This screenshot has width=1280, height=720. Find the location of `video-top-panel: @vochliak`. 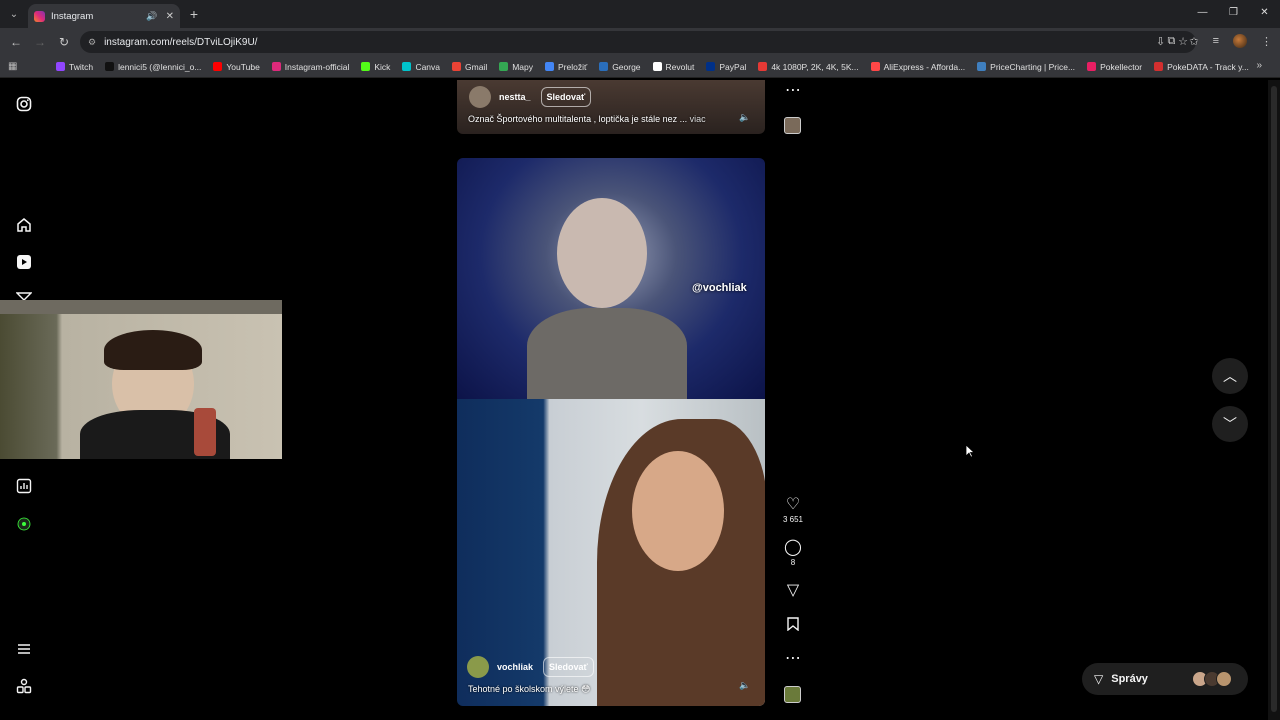

video-top-panel: @vochliak is located at coordinates (611, 280).